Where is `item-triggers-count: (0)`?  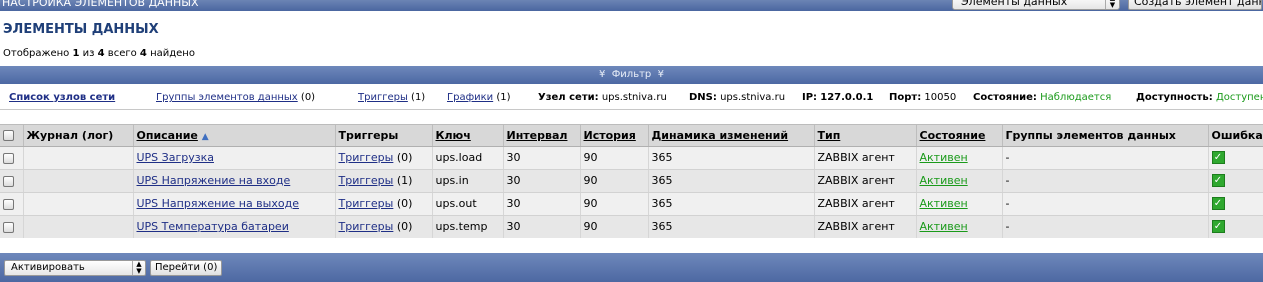
item-triggers-count: (0) is located at coordinates (404, 226).